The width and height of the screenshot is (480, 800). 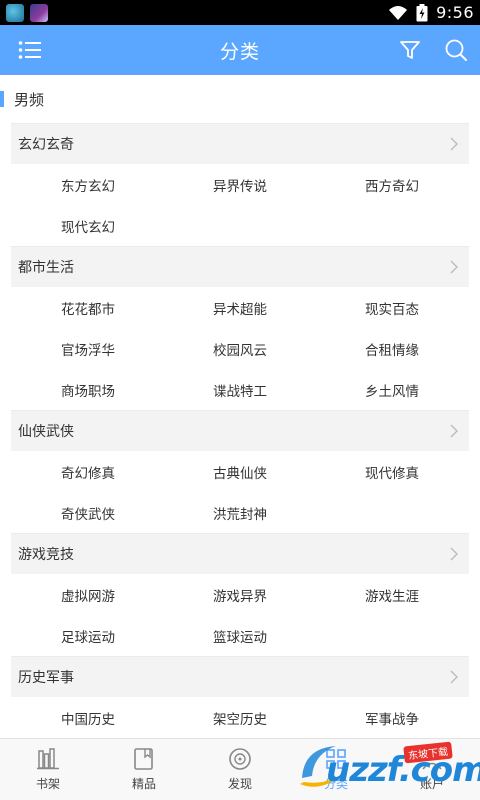 What do you see at coordinates (240, 553) in the screenshot?
I see `category-header: 游戏竞技` at bounding box center [240, 553].